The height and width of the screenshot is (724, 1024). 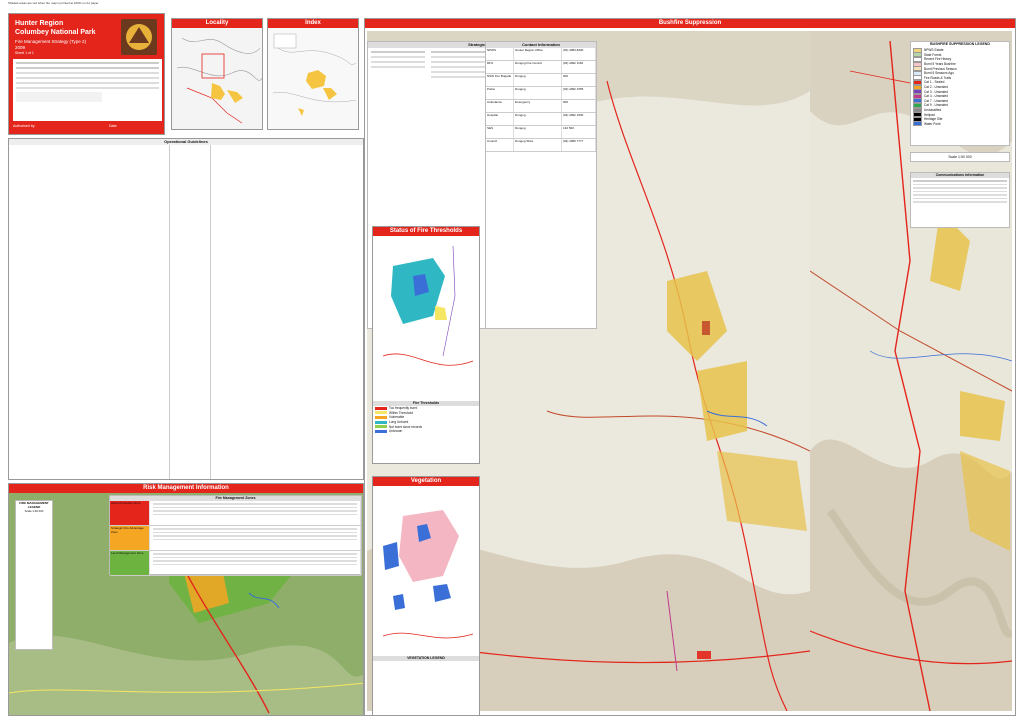 I want to click on year-title: 2009, so click(x=20, y=47).